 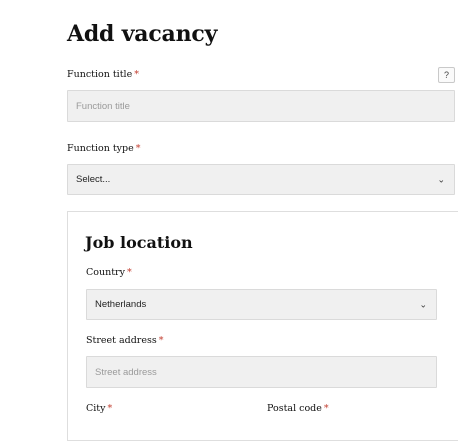 I want to click on street-address-label: Street address *, so click(x=124, y=340).